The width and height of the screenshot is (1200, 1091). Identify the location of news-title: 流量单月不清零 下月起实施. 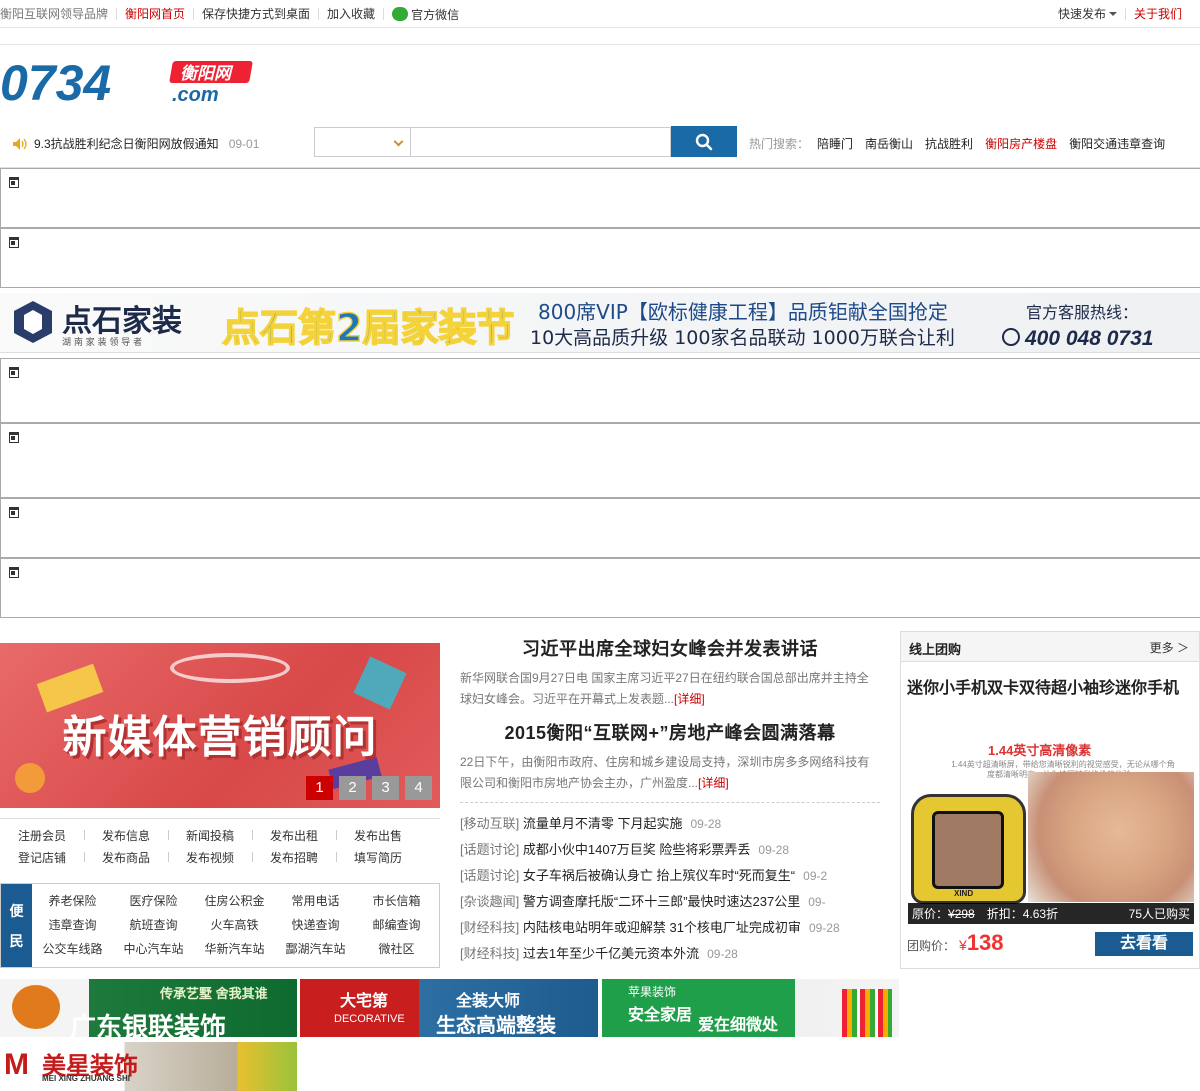
(603, 823).